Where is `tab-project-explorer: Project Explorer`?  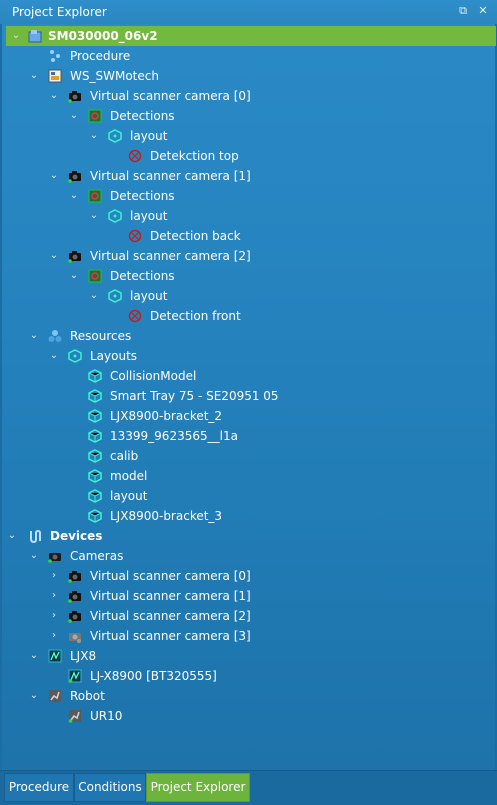
tab-project-explorer: Project Explorer is located at coordinates (198, 787).